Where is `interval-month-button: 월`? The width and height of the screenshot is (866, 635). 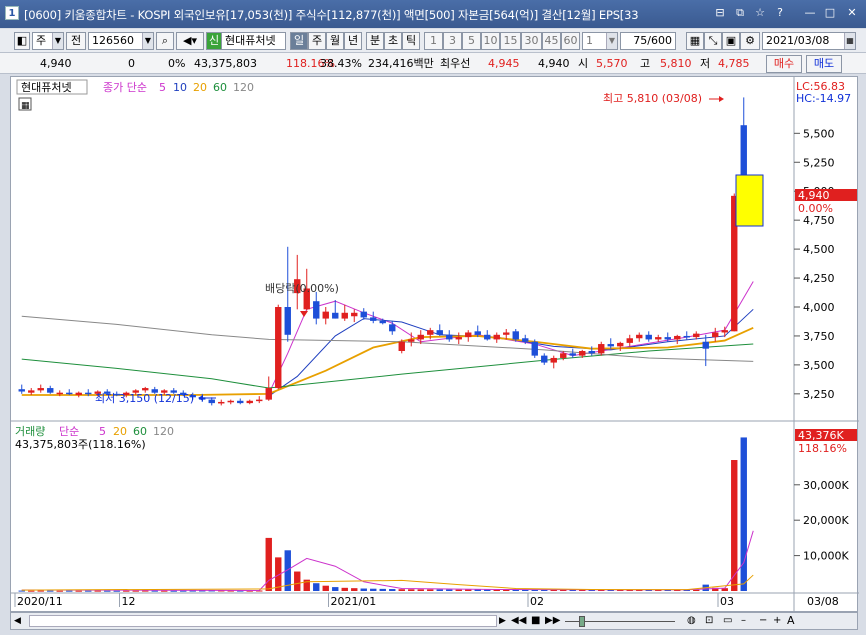
interval-month-button: 월 is located at coordinates (335, 41).